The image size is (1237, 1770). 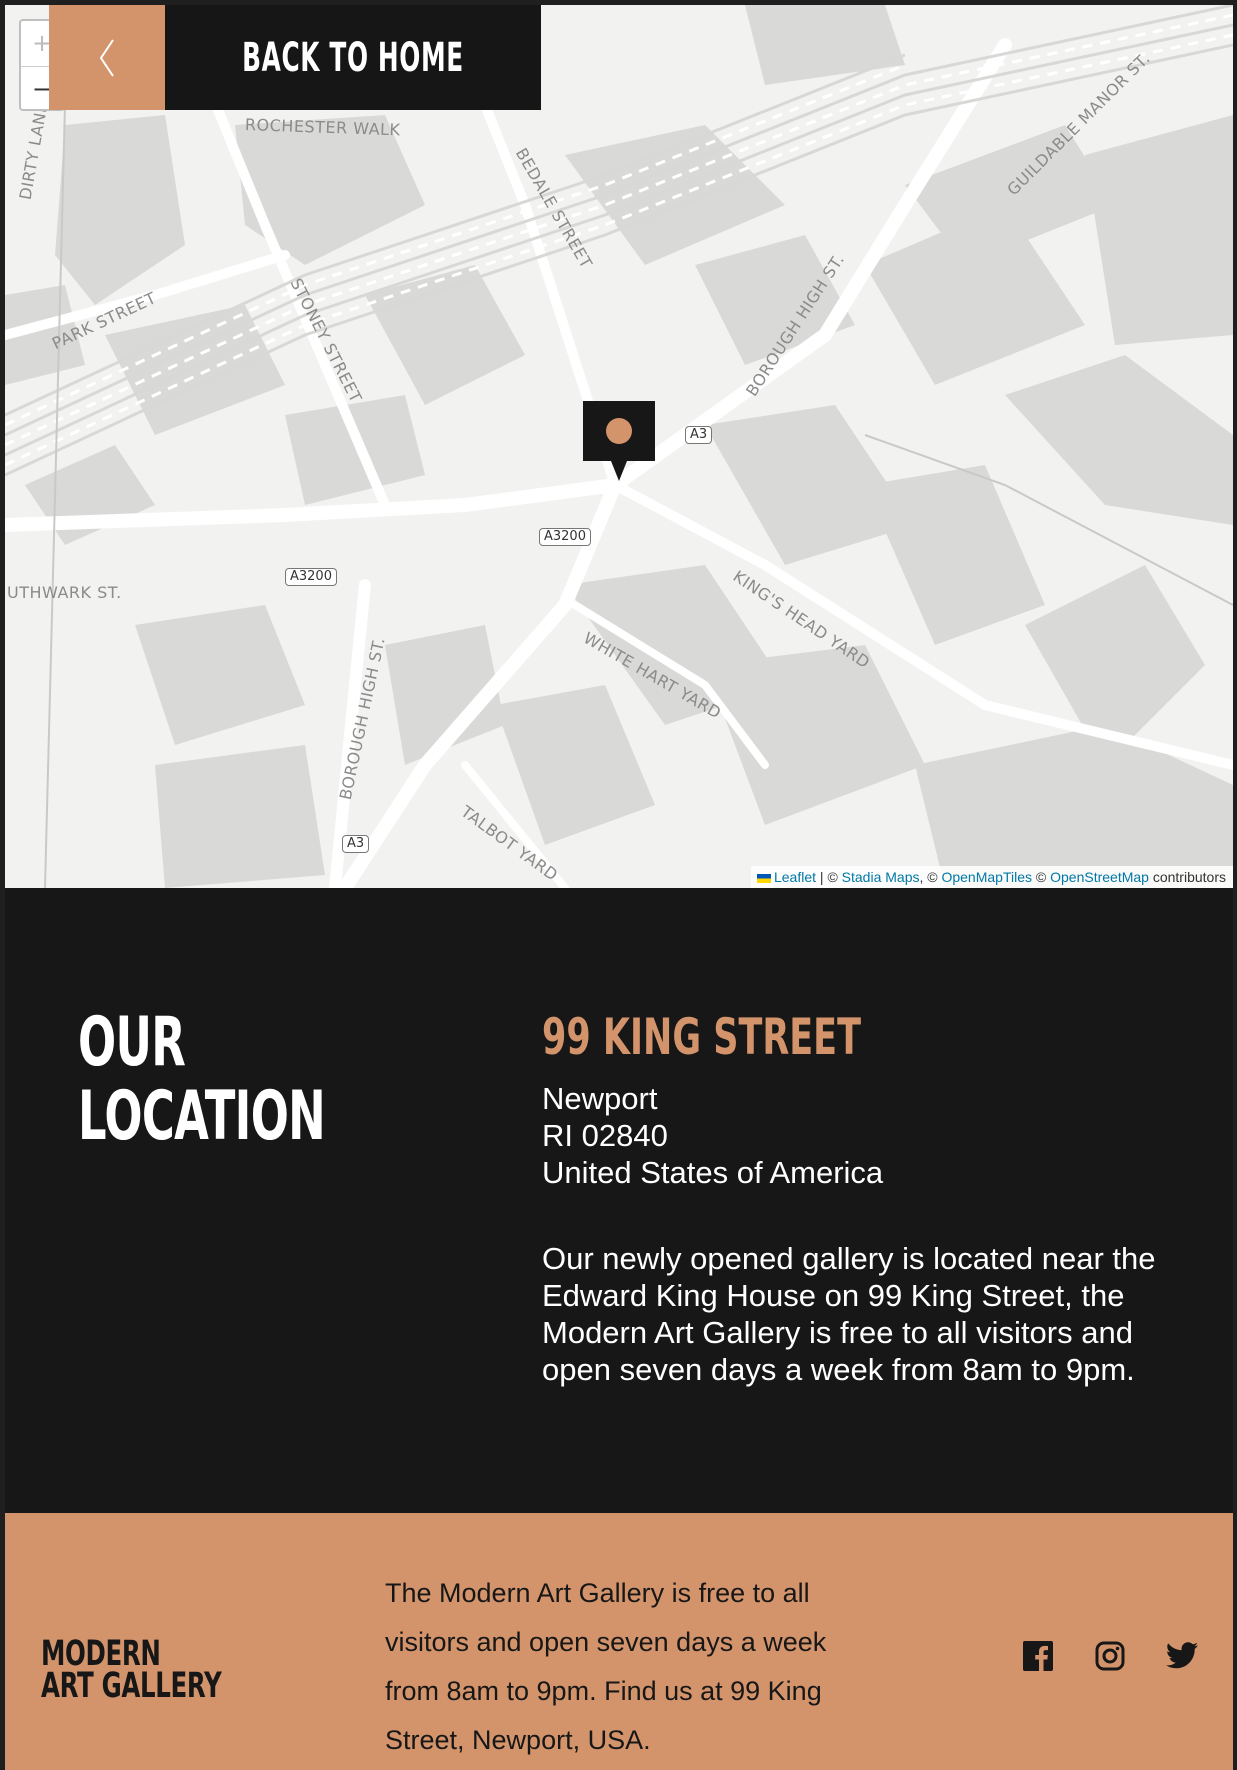 What do you see at coordinates (605, 1135) in the screenshot?
I see `address-state-zip: RI 02840` at bounding box center [605, 1135].